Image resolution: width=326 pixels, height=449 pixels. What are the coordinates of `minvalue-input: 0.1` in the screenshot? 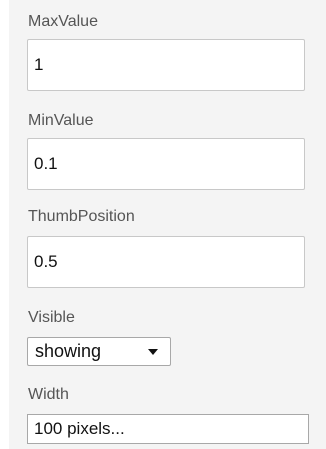 It's located at (166, 164).